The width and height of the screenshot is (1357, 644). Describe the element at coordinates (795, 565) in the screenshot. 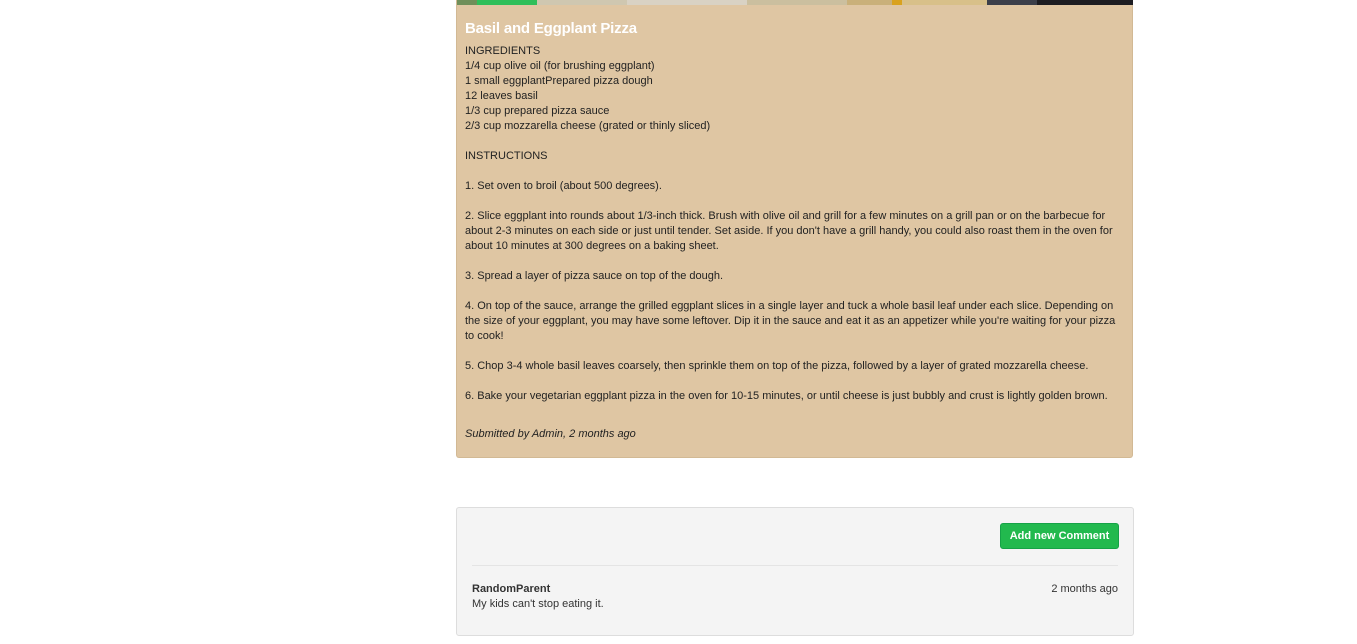

I see `comment-divider` at that location.